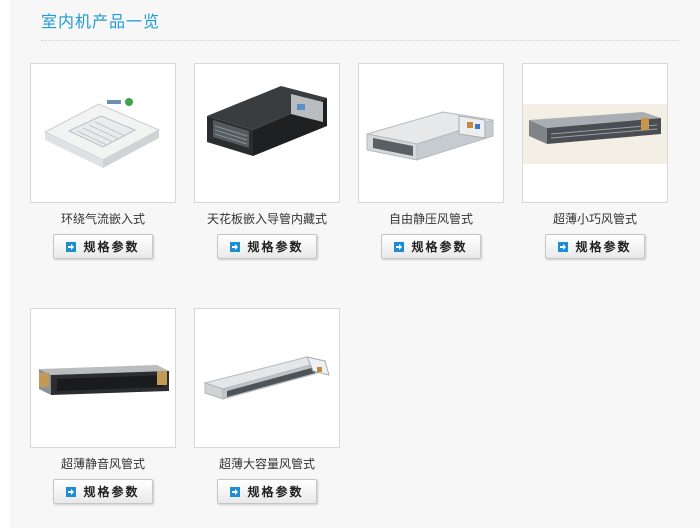 The height and width of the screenshot is (528, 700). Describe the element at coordinates (266, 219) in the screenshot. I see `product-name: 天花板嵌入导管内藏式` at that location.